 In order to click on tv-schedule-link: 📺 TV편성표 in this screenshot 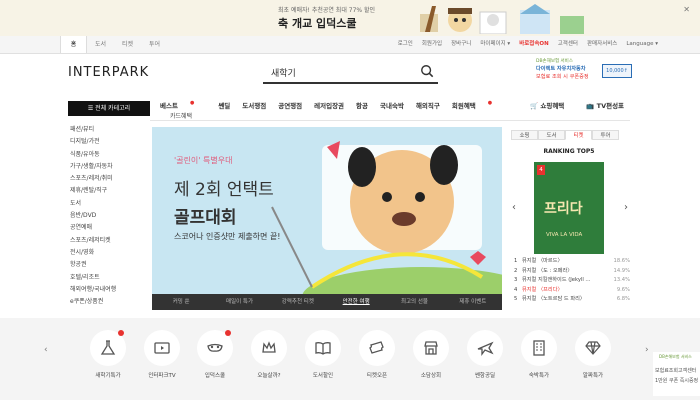, I will do `click(605, 105)`.